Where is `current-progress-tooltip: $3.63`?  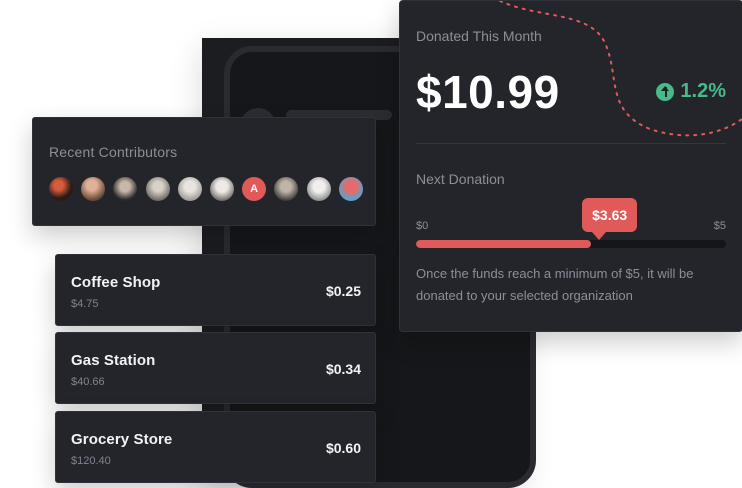 current-progress-tooltip: $3.63 is located at coordinates (610, 219).